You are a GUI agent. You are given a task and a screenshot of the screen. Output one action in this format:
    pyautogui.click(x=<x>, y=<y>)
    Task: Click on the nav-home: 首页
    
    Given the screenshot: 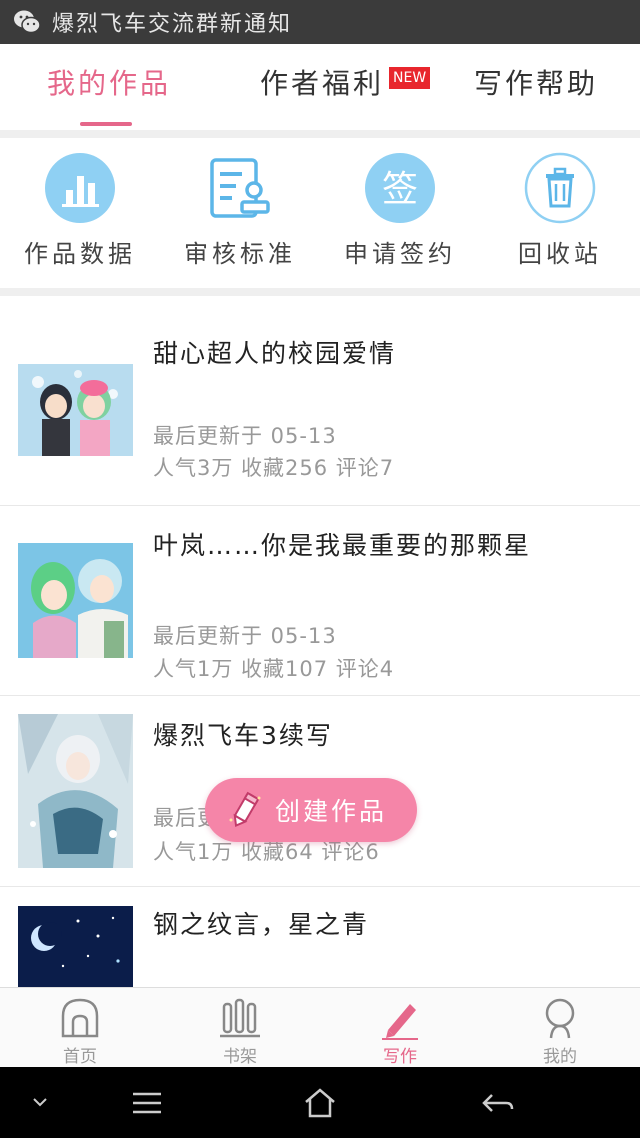 What is the action you would take?
    pyautogui.click(x=80, y=1031)
    